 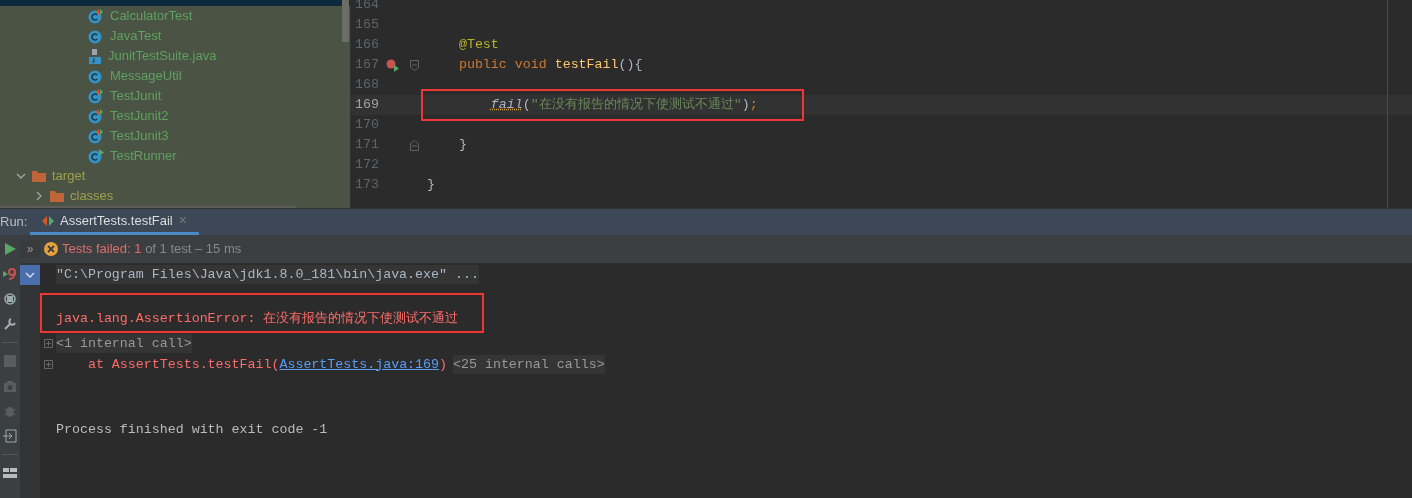 I want to click on line-number: 168, so click(x=366, y=85).